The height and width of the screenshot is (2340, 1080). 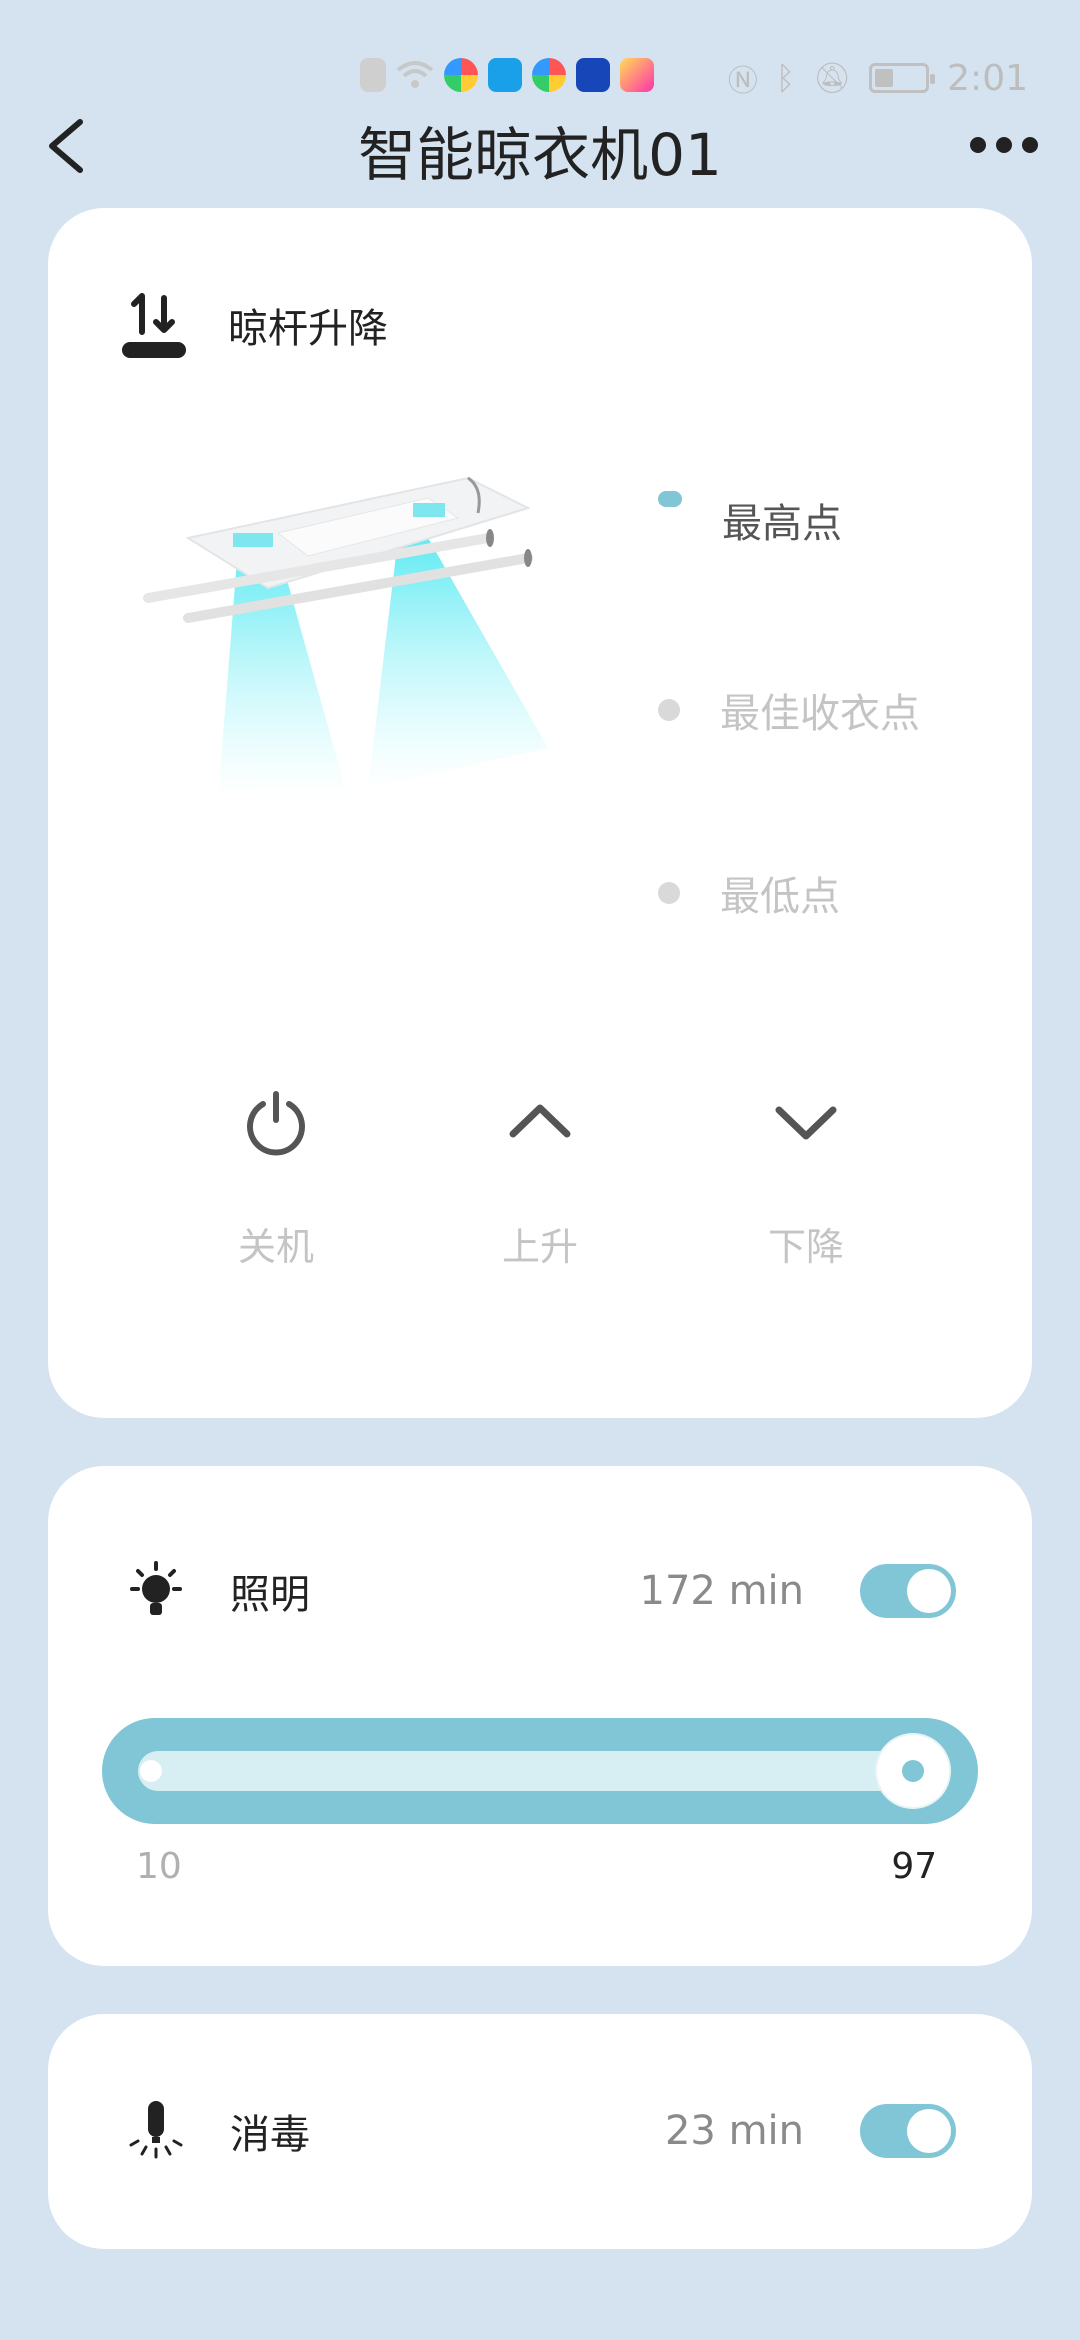 I want to click on power-off-button: 关机, so click(x=276, y=1174).